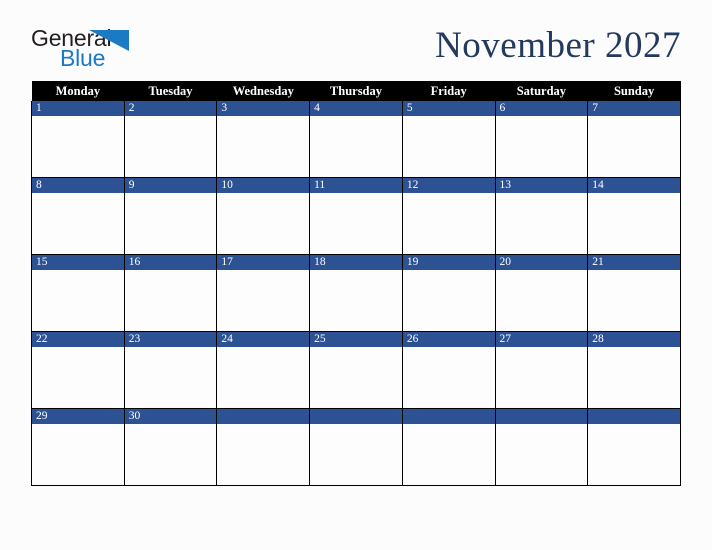  Describe the element at coordinates (263, 339) in the screenshot. I see `day-number: 24` at that location.